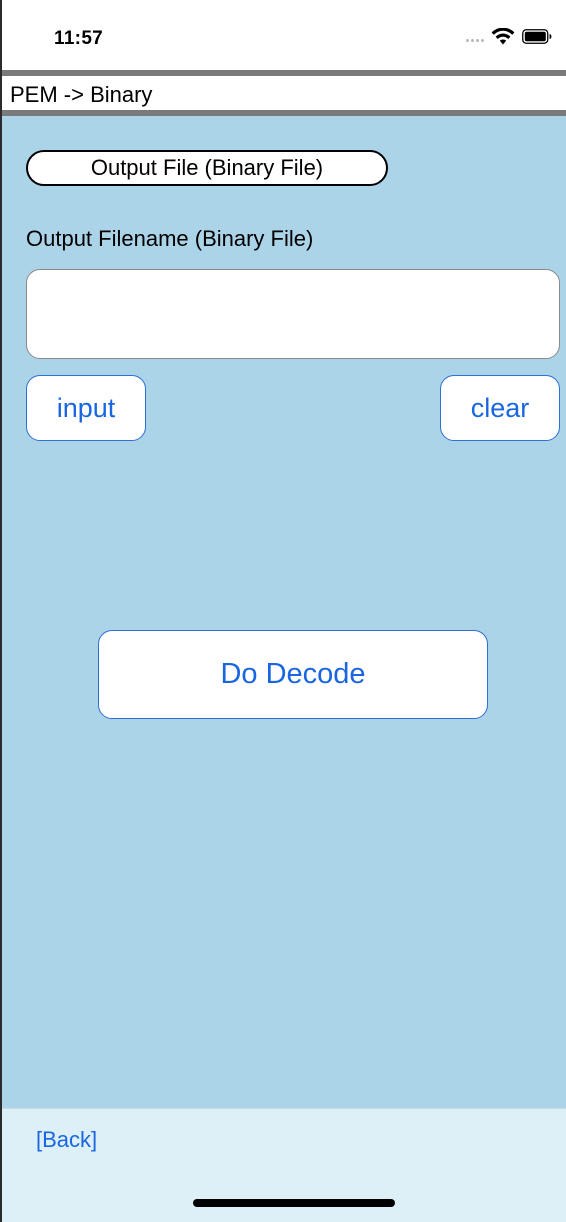 This screenshot has height=1222, width=566. I want to click on input-button: input, so click(86, 408).